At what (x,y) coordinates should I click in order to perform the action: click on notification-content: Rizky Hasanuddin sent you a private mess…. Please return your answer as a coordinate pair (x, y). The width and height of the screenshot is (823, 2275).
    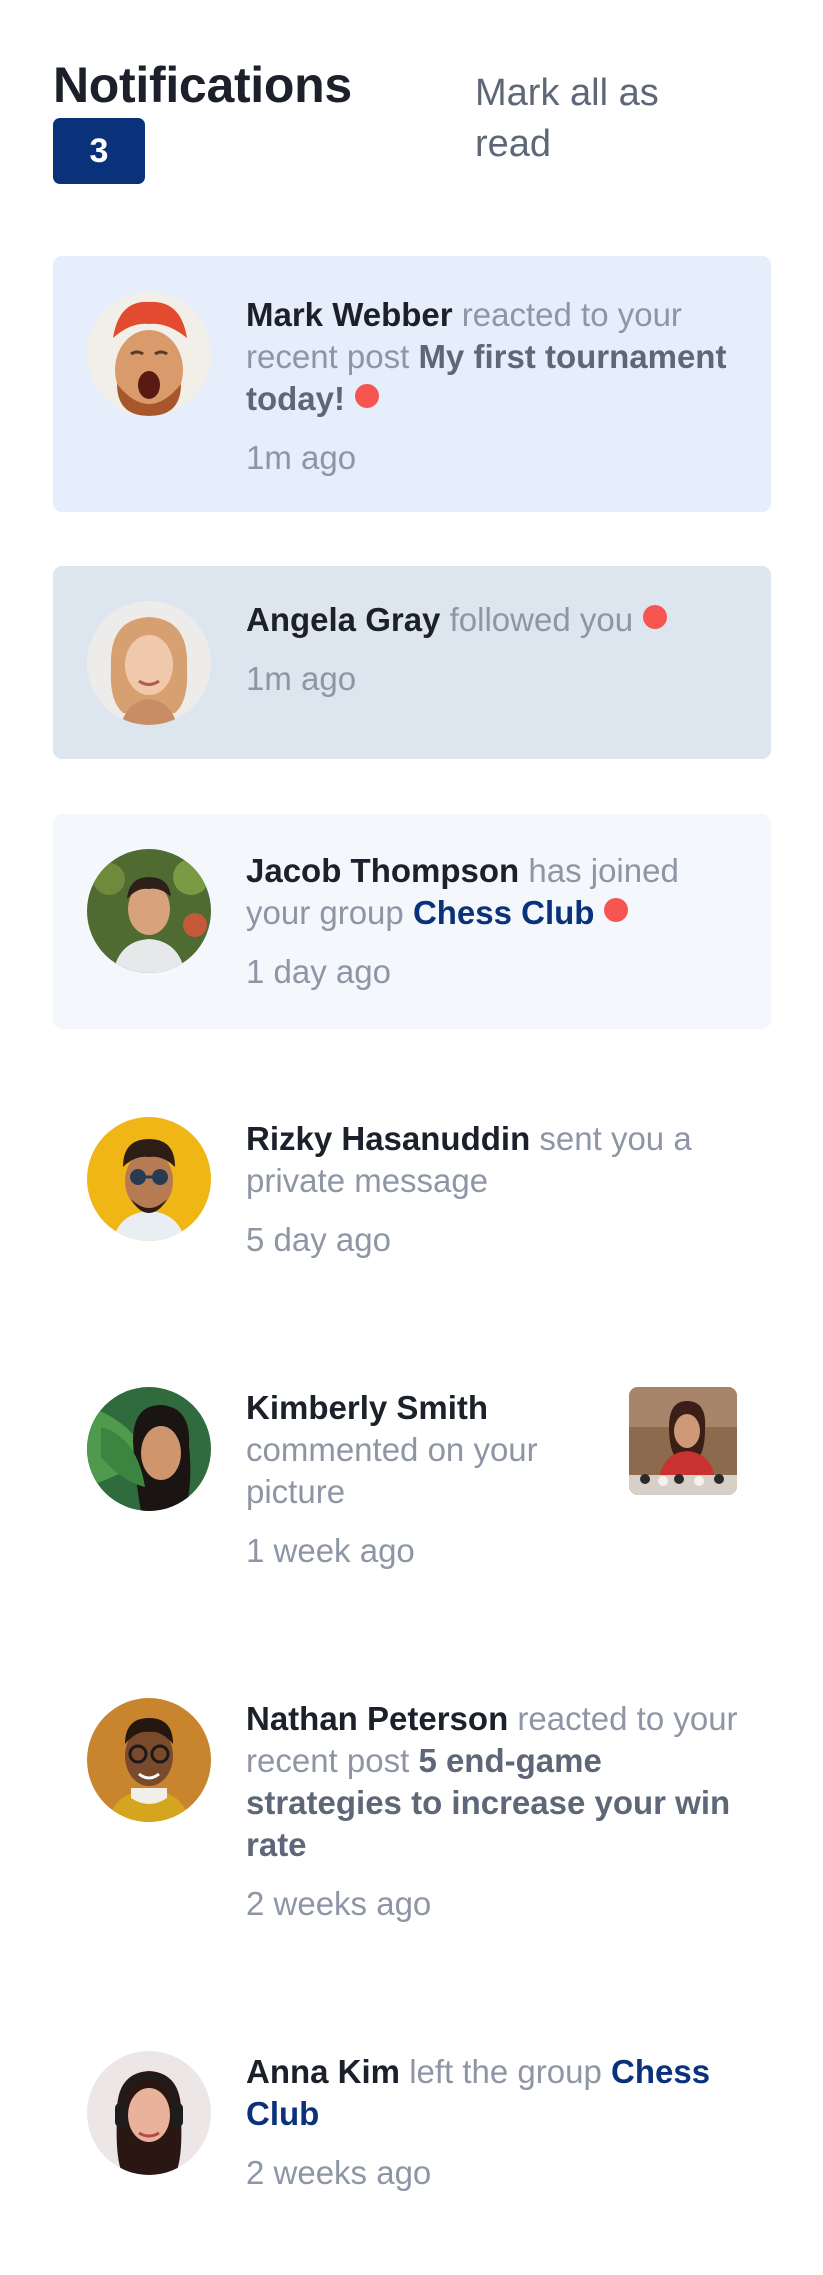
    Looking at the image, I should click on (493, 1189).